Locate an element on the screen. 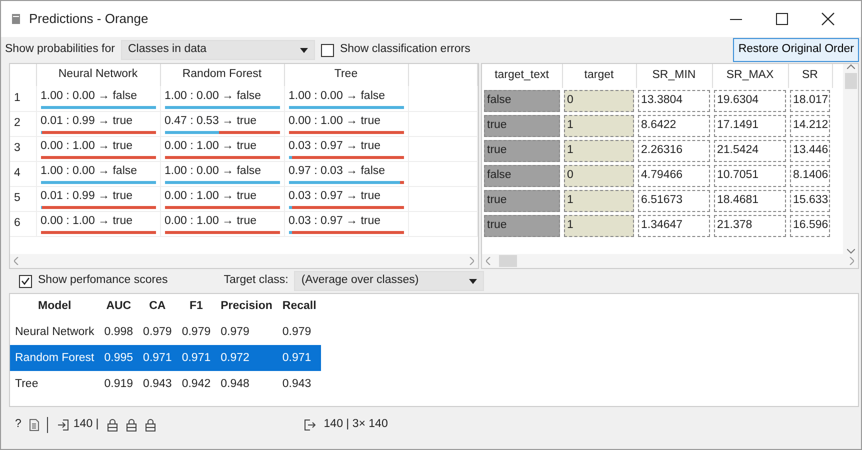 The height and width of the screenshot is (450, 862). help-icon: ? is located at coordinates (18, 425).